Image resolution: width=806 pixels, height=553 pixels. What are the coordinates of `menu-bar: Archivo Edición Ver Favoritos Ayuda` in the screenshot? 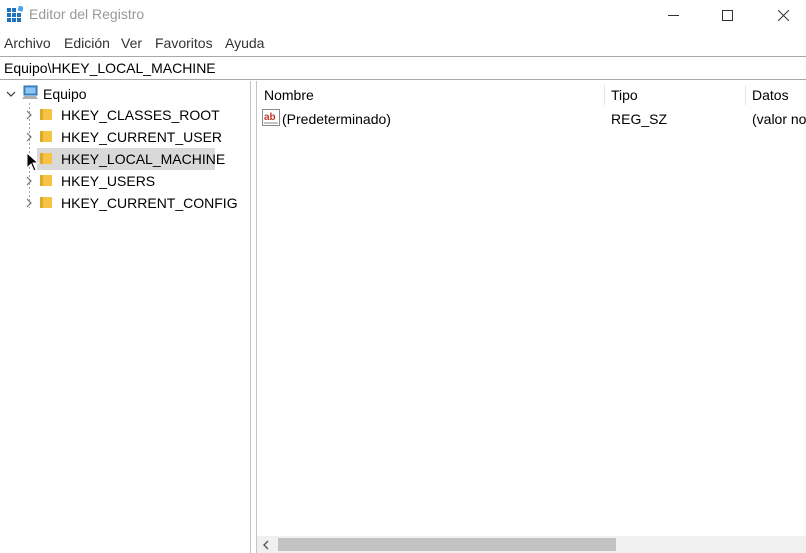 It's located at (403, 43).